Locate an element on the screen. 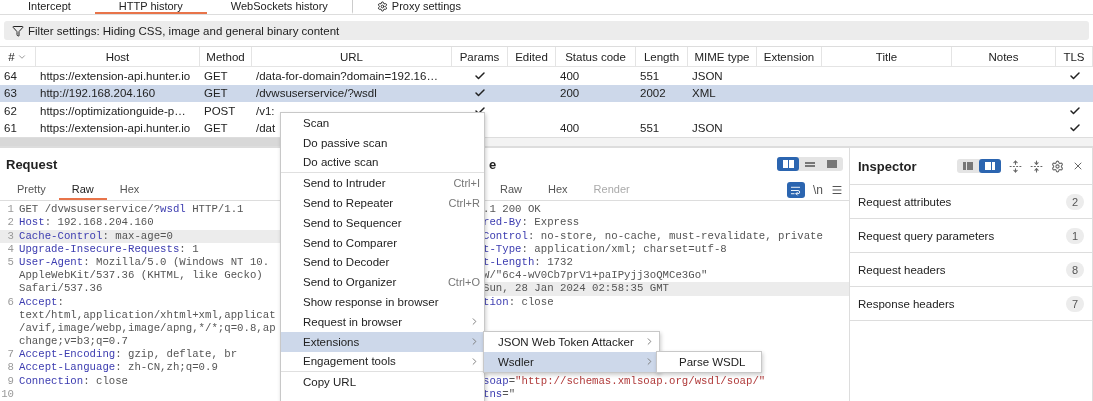 This screenshot has height=401, width=1093. table-cell: JSON is located at coordinates (707, 75).